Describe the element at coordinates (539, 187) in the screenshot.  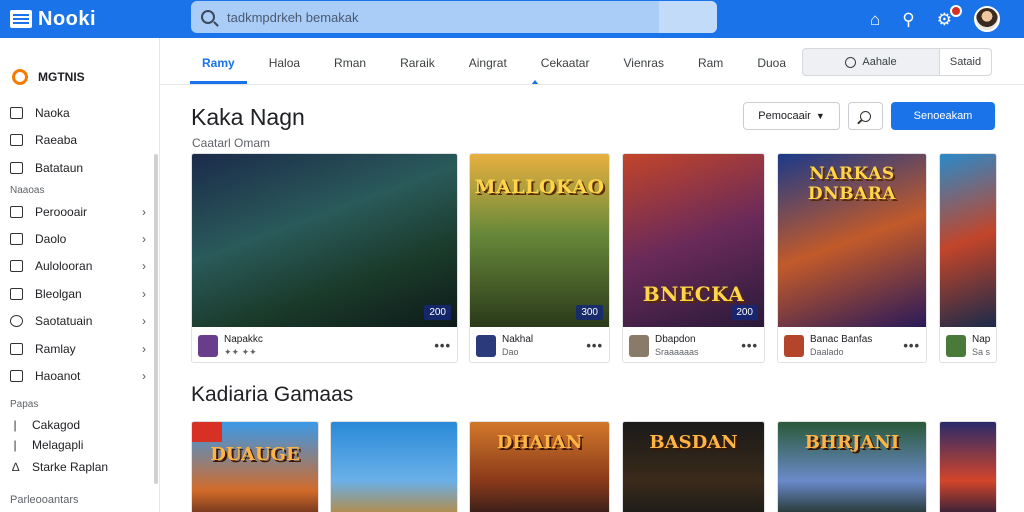
I see `game-art-title: MALLOKAO` at that location.